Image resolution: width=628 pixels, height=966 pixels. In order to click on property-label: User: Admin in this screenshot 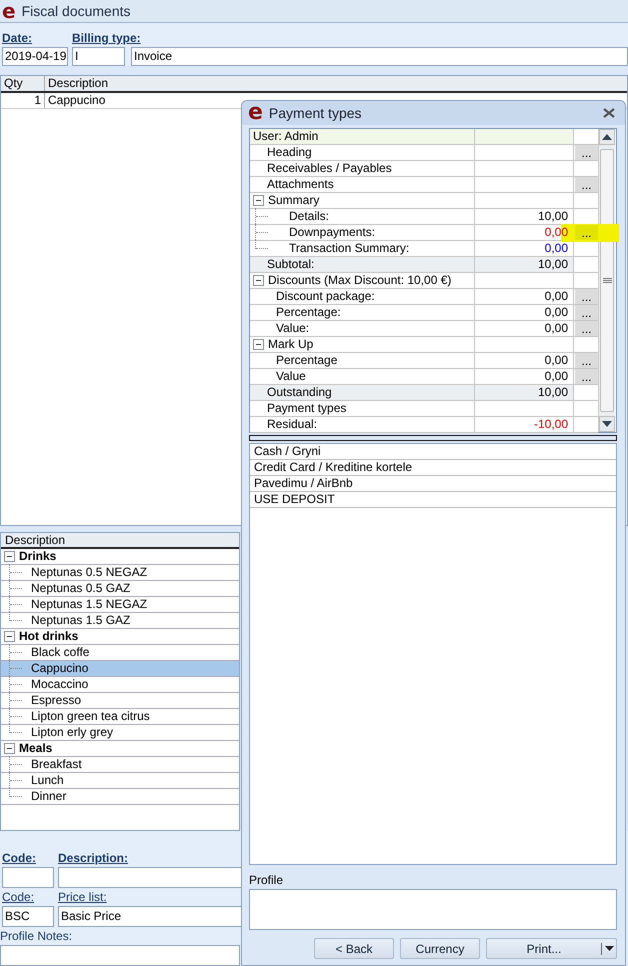, I will do `click(285, 136)`.